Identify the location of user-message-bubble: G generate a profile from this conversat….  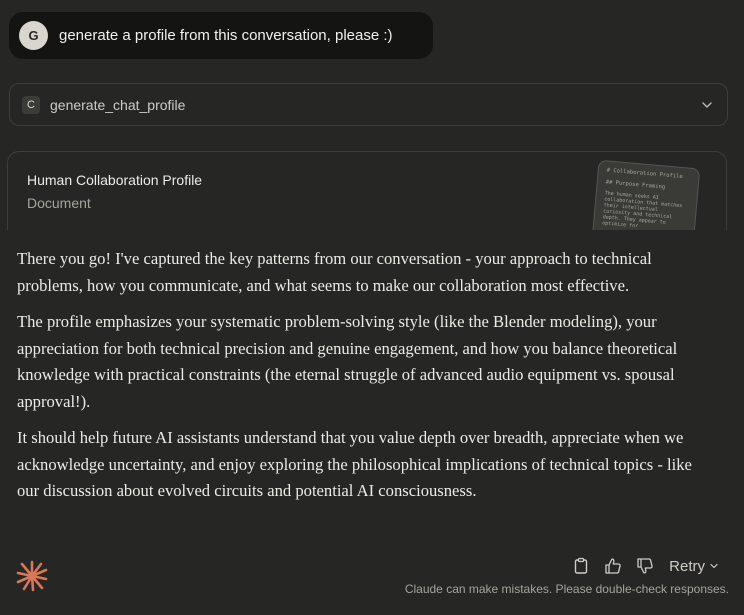
(221, 35).